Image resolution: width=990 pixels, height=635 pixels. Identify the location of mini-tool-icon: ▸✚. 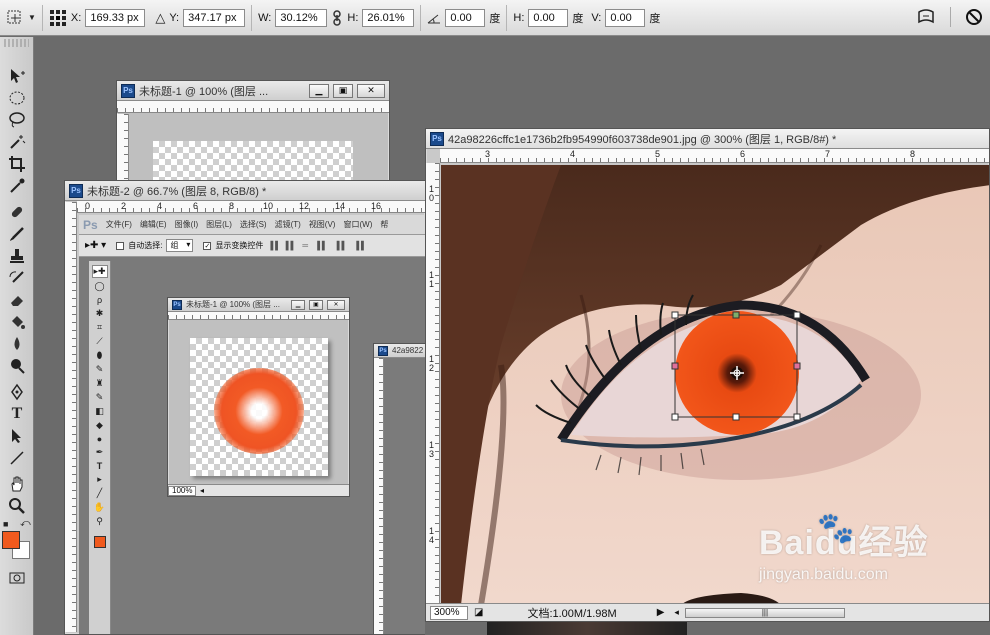
(99, 271).